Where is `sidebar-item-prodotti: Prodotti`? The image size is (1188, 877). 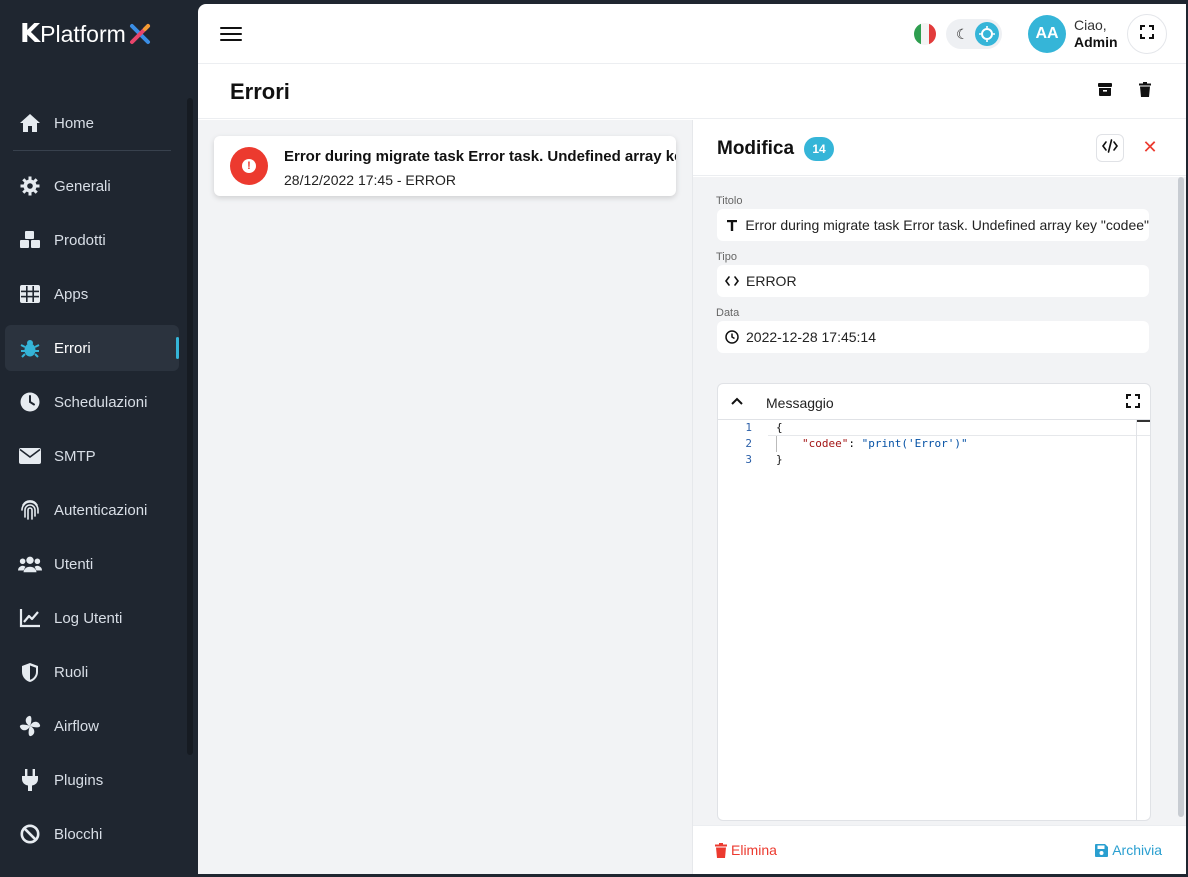
sidebar-item-prodotti: Prodotti is located at coordinates (92, 240).